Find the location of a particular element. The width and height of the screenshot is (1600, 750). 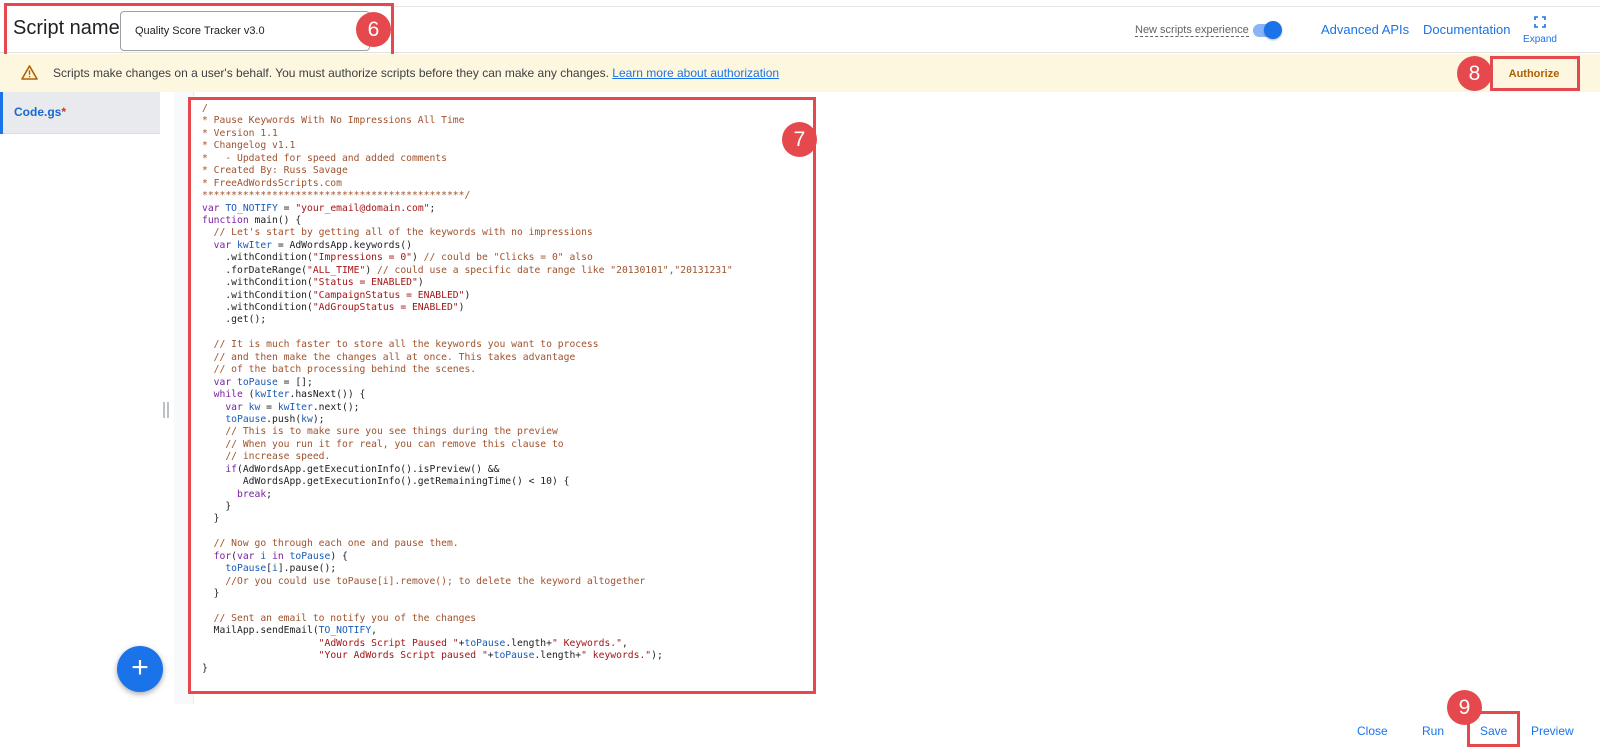

expand-label: Expand is located at coordinates (1540, 39).